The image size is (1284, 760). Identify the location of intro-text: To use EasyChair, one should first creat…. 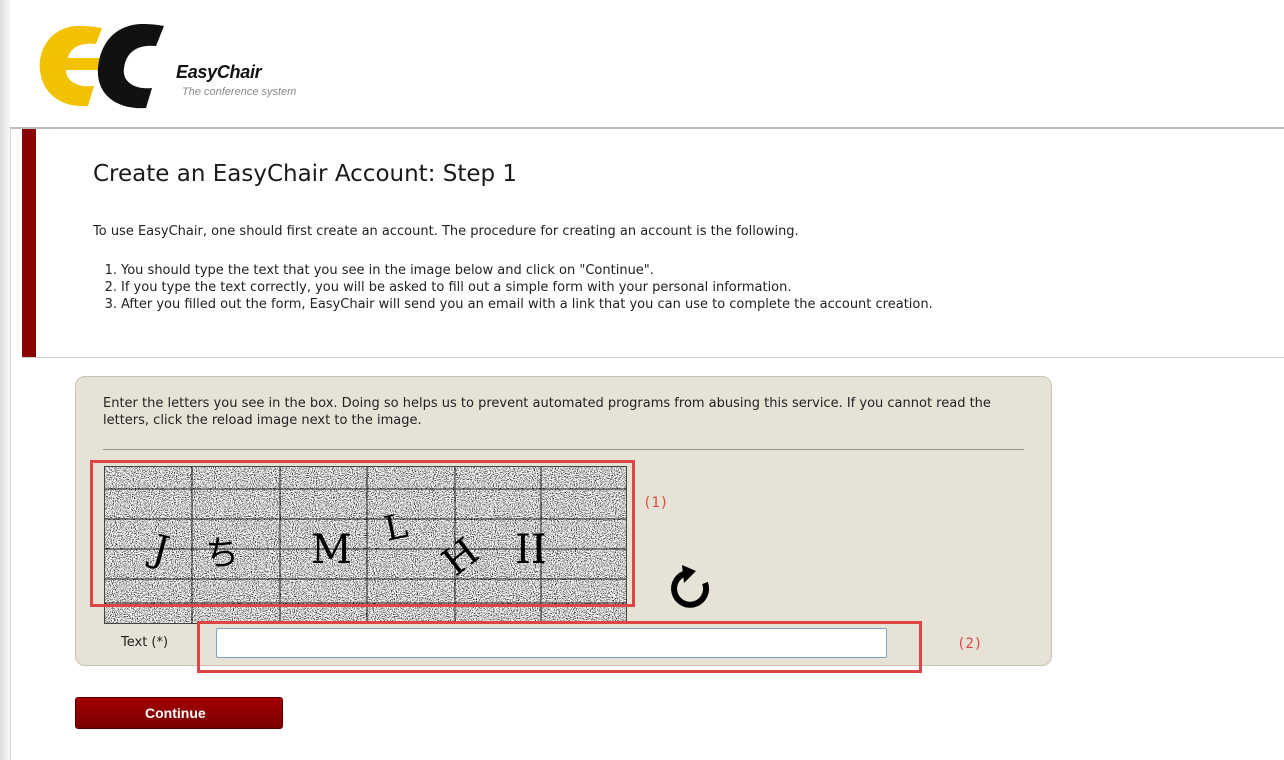
(446, 231).